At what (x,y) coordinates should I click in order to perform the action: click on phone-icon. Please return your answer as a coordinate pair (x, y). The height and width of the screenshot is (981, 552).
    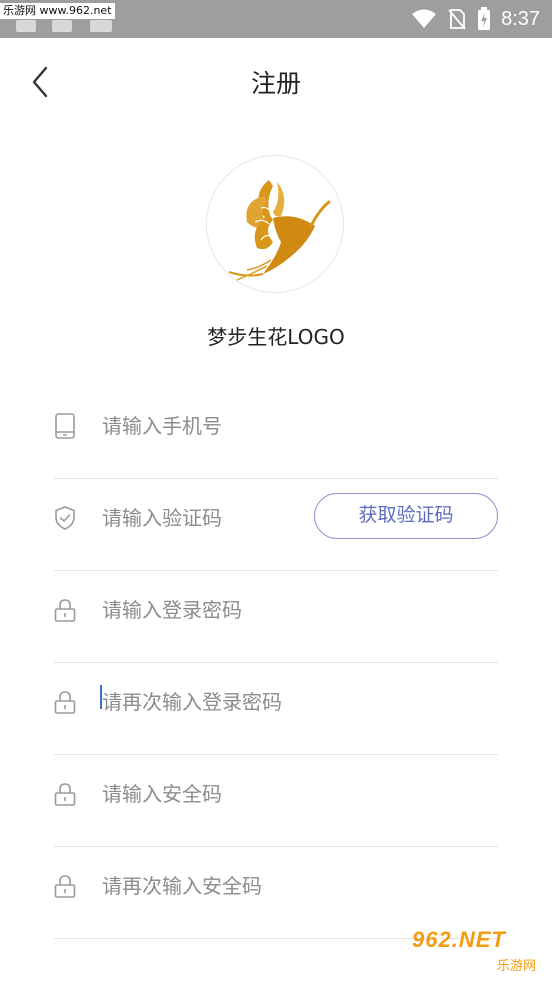
    Looking at the image, I should click on (65, 426).